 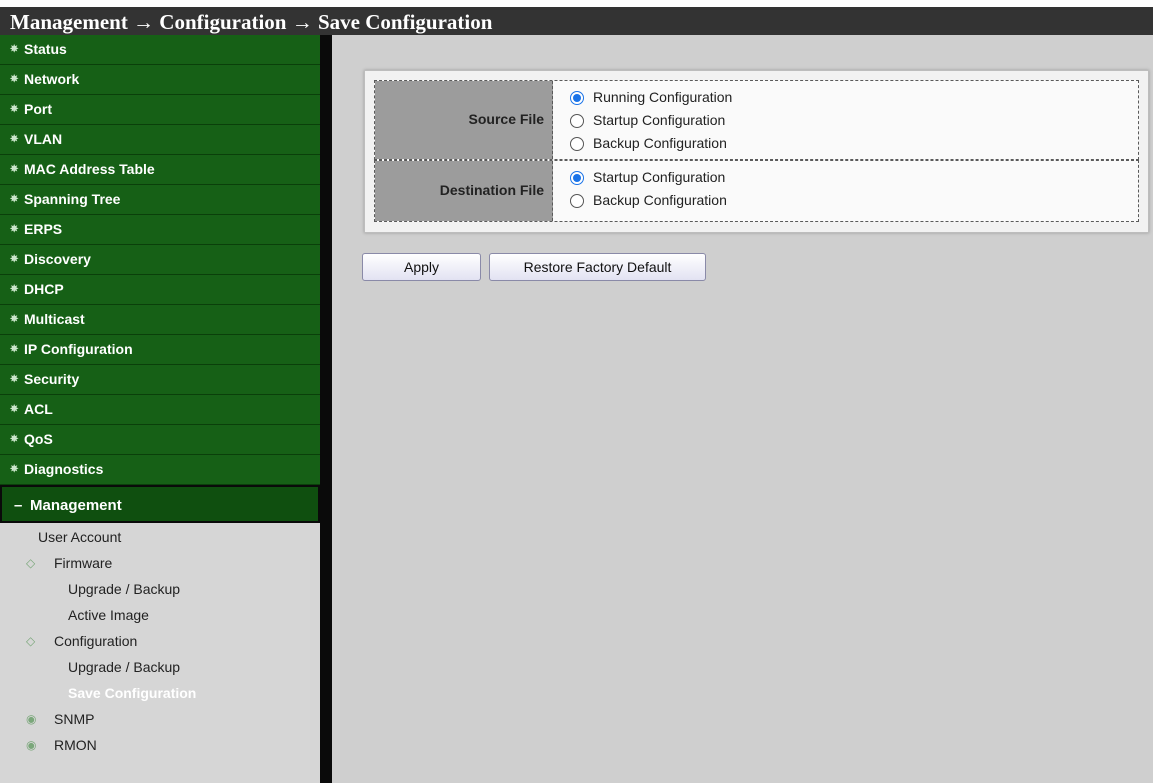 I want to click on submenu-snmp: ◉ SNMP, so click(x=160, y=719).